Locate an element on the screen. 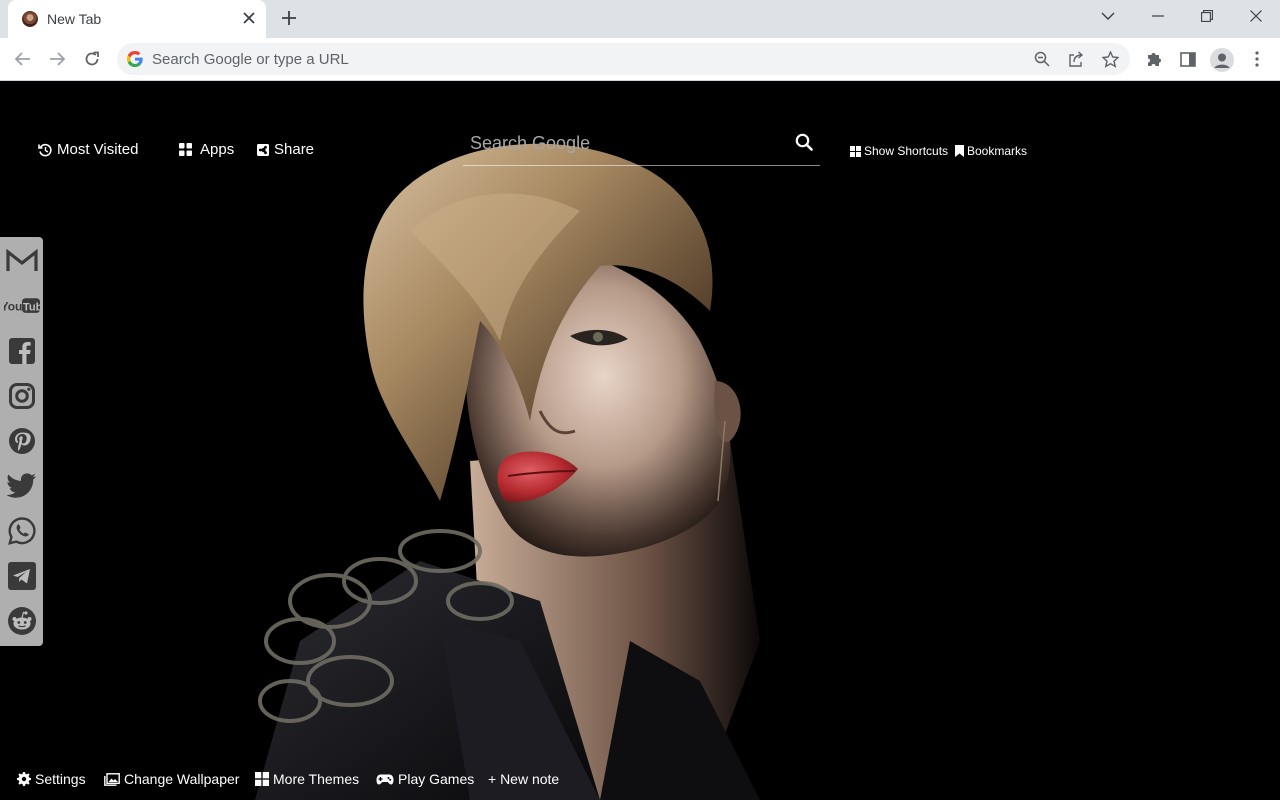 The height and width of the screenshot is (800, 1280). reddit-icon is located at coordinates (22, 621).